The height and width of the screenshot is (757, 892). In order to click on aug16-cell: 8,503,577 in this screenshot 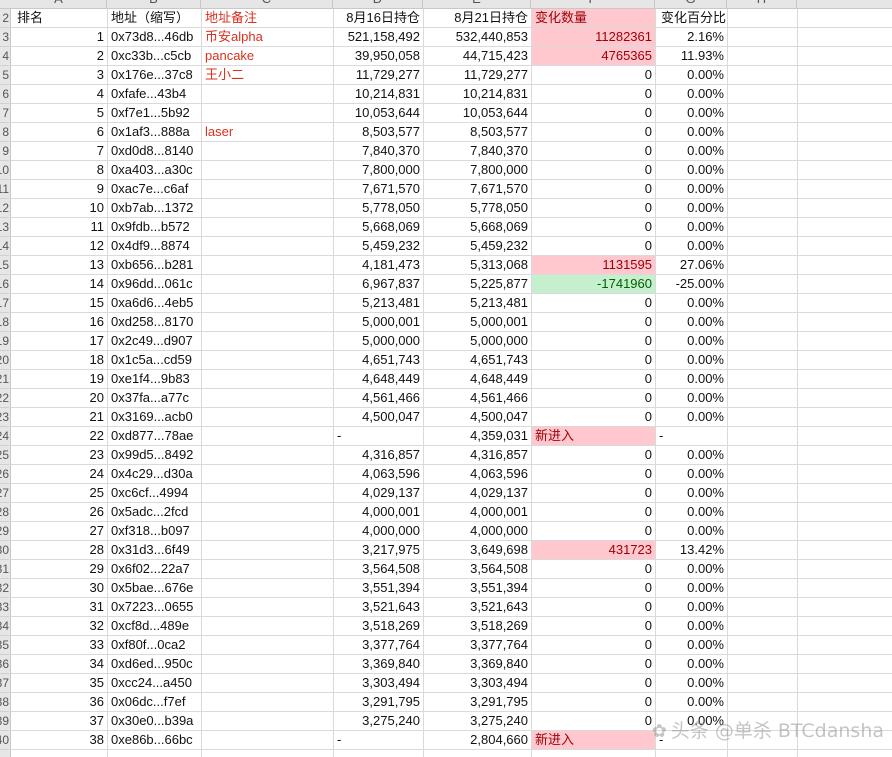, I will do `click(378, 132)`.